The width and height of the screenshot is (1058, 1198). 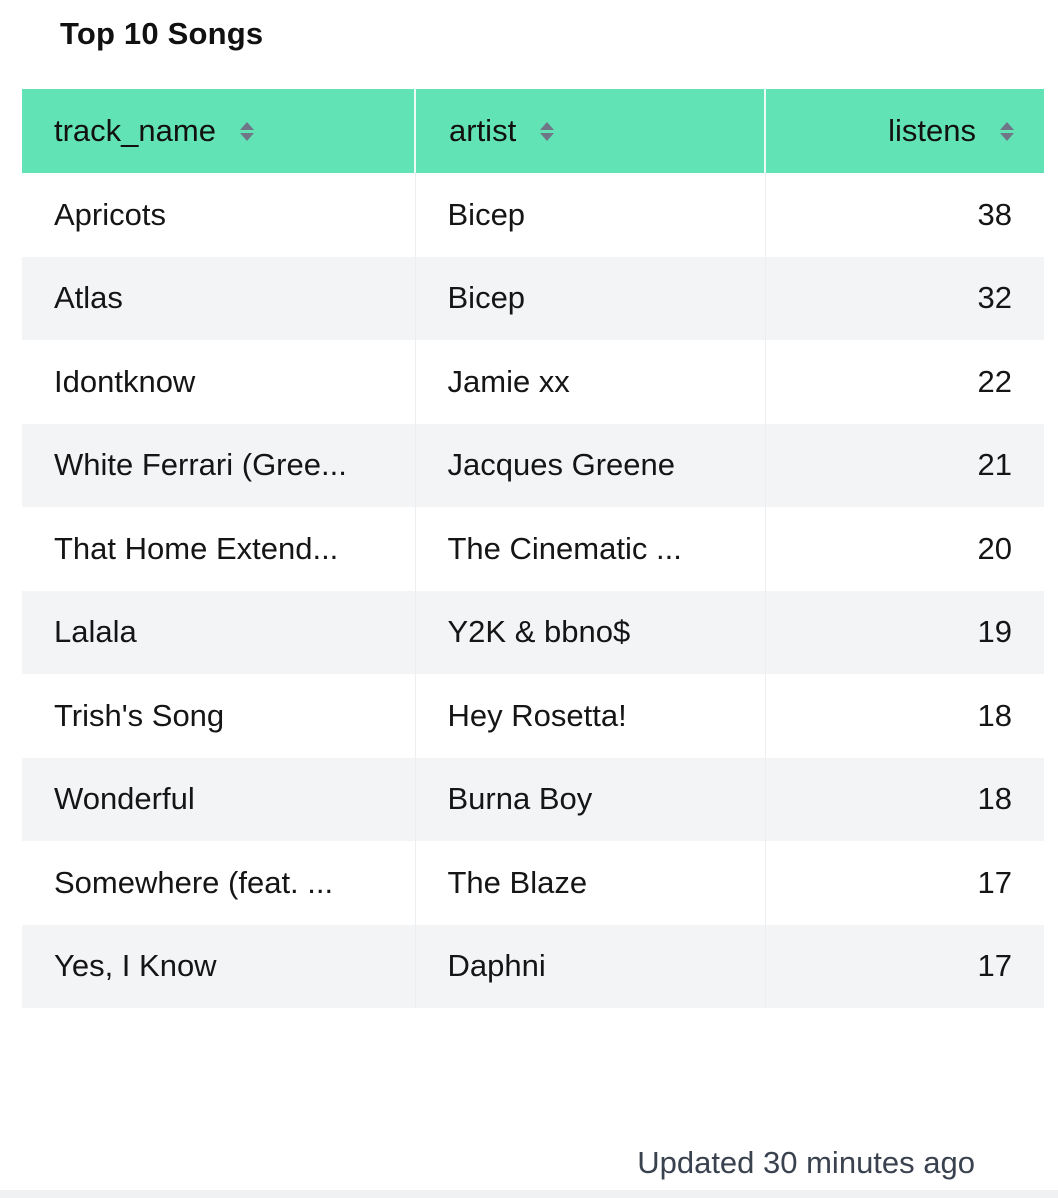 What do you see at coordinates (219, 131) in the screenshot?
I see `column-header-track-name: track_name` at bounding box center [219, 131].